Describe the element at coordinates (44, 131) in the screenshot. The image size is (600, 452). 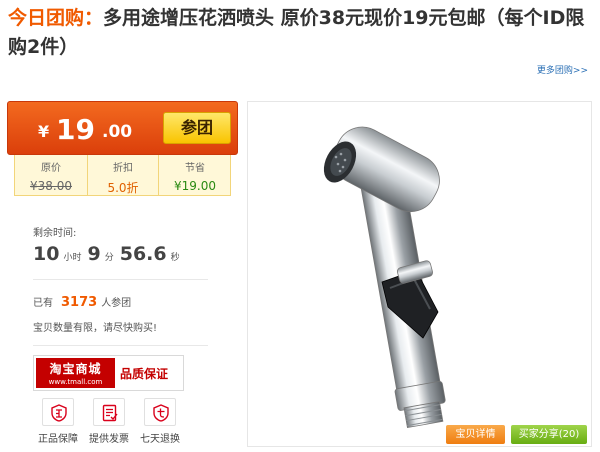
I see `currency-symbol: ¥` at that location.